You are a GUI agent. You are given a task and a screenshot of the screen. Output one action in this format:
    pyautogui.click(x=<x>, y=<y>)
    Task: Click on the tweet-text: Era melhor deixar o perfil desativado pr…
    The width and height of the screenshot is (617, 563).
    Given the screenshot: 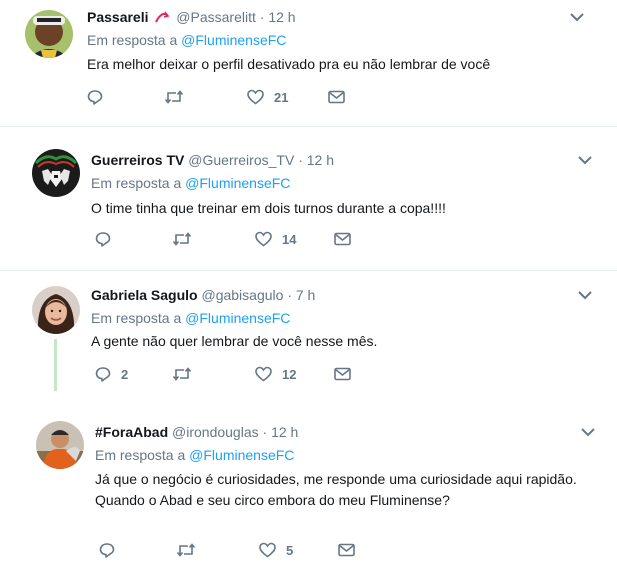 What is the action you would take?
    pyautogui.click(x=288, y=64)
    